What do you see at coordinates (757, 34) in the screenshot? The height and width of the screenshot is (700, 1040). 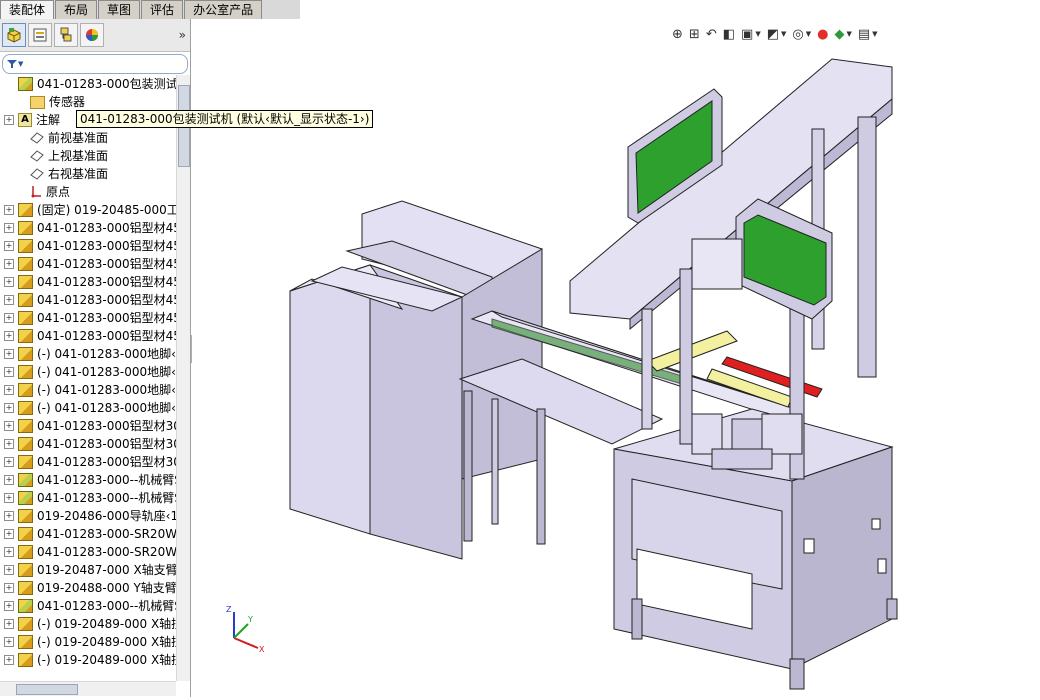 I see `view-orientation-dropdown: ▼` at bounding box center [757, 34].